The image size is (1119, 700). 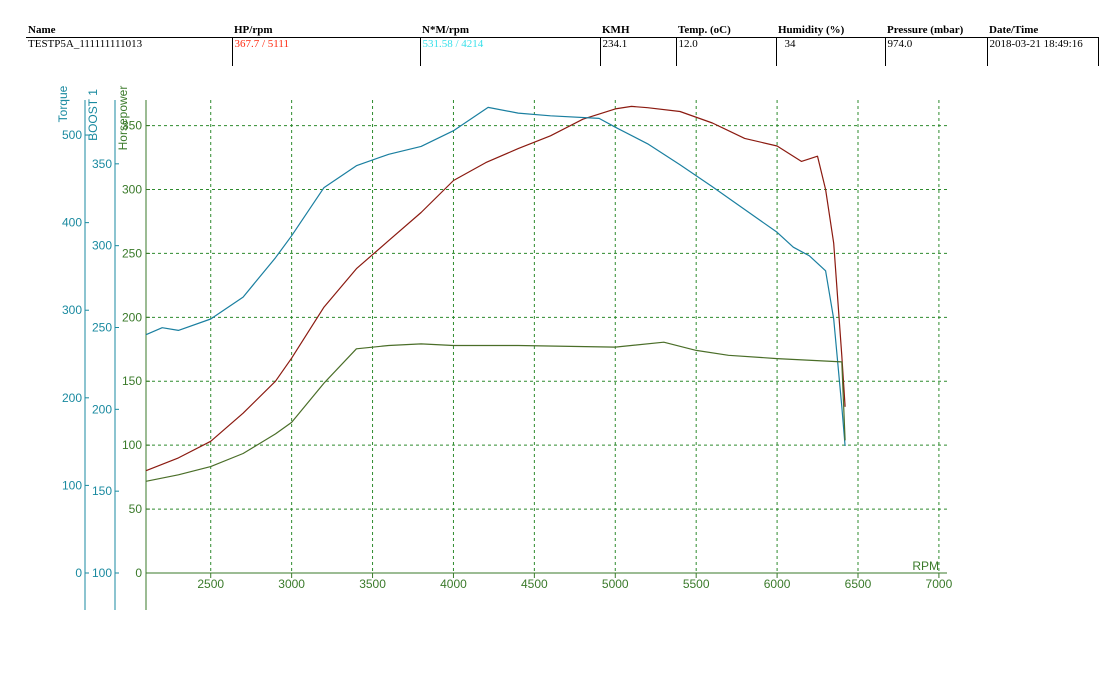 I want to click on x-tick-label: 4500, so click(x=534, y=584).